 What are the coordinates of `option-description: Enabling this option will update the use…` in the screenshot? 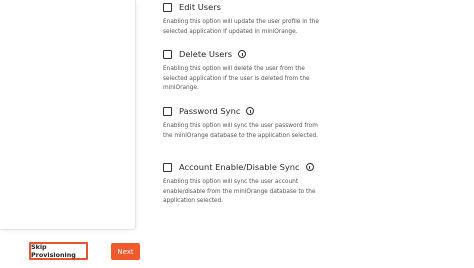 It's located at (241, 27).